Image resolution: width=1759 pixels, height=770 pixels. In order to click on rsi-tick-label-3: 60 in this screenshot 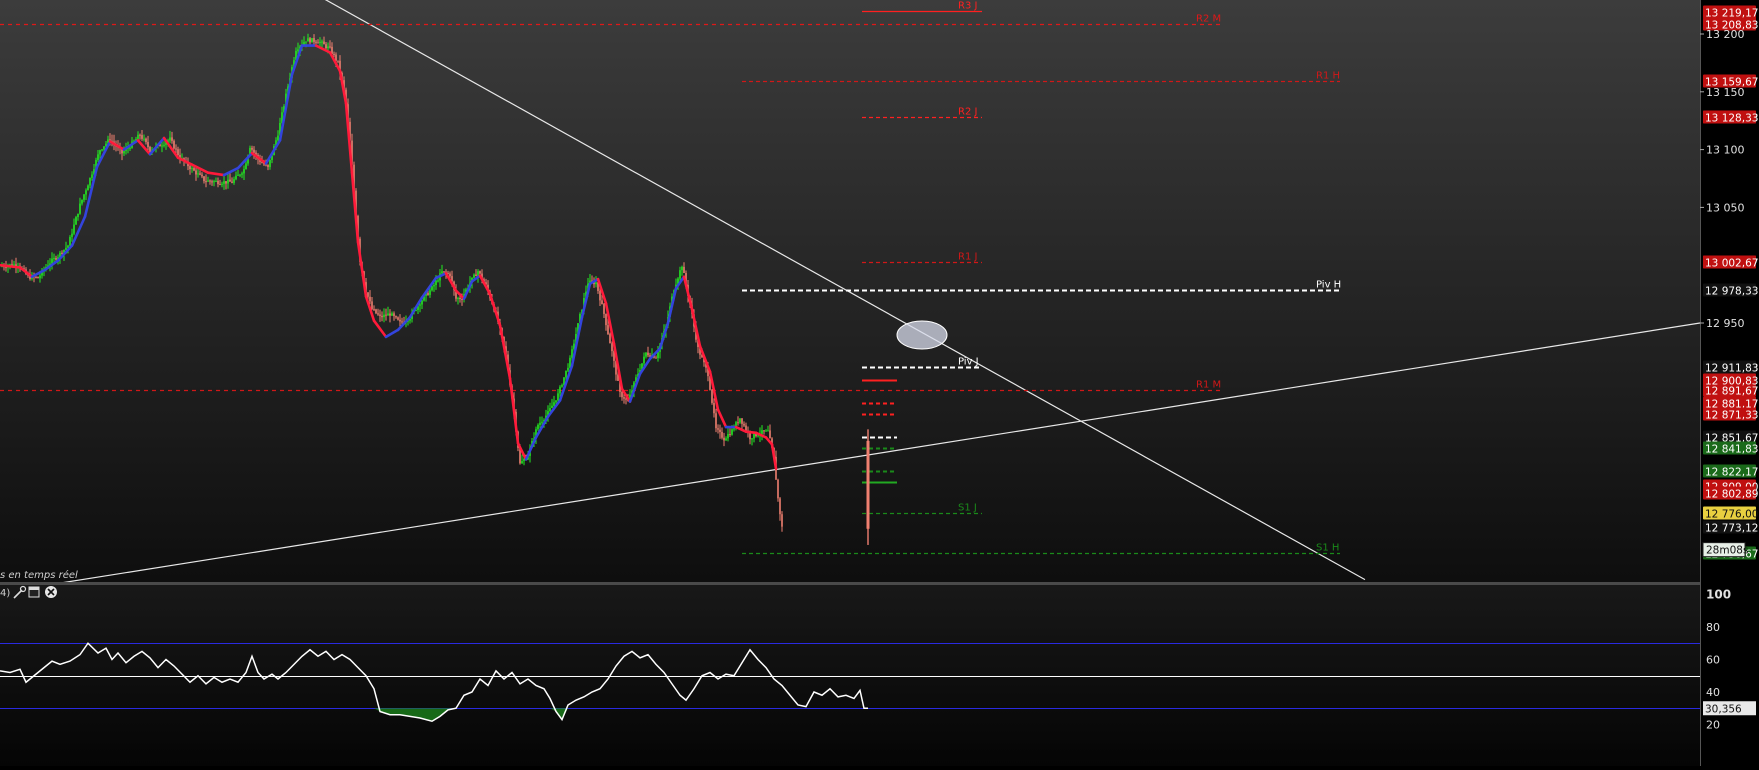, I will do `click(1713, 660)`.